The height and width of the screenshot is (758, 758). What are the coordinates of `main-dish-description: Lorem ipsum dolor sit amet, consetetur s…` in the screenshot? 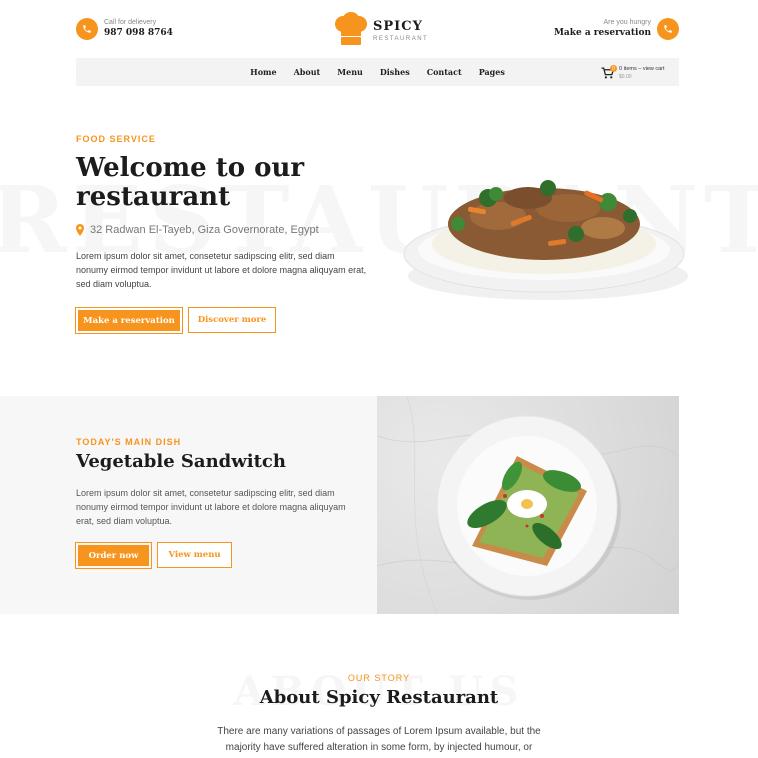 It's located at (211, 507).